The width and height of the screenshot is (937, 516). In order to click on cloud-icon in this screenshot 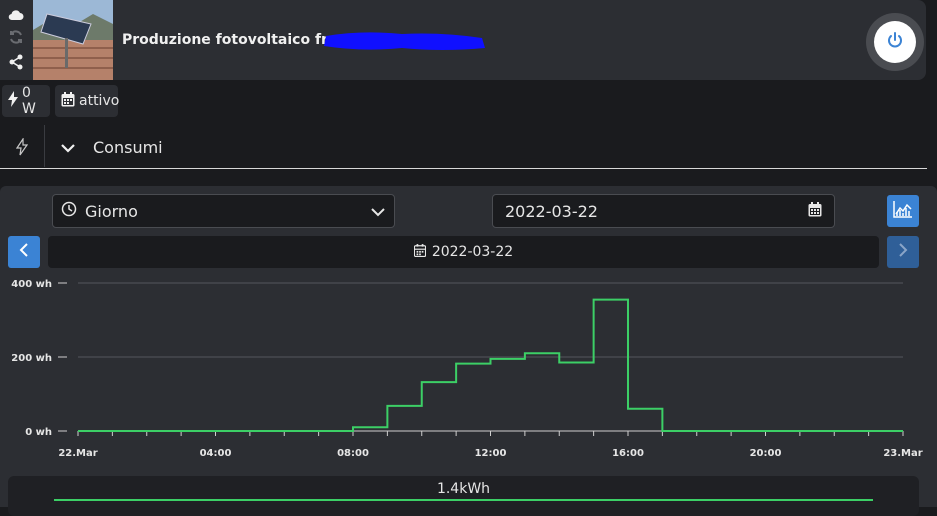, I will do `click(16, 15)`.